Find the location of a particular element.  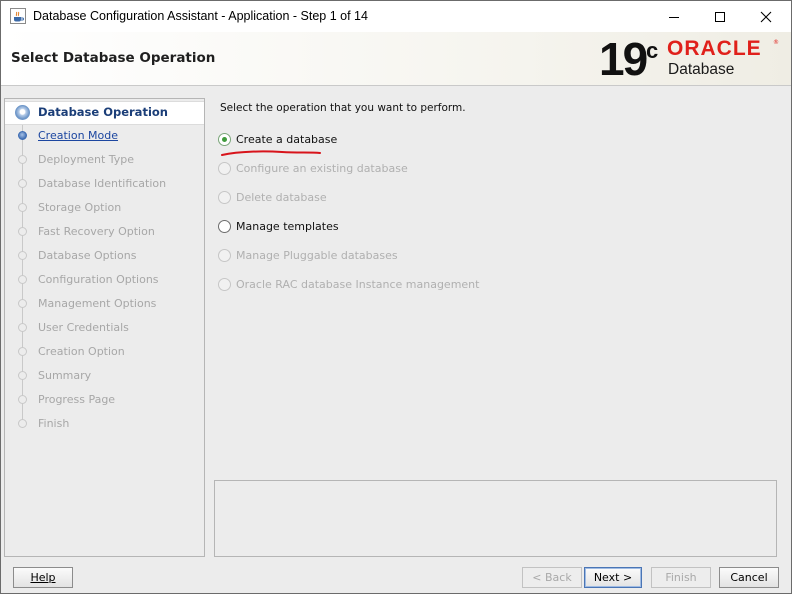

nav-step-label: Database Operation is located at coordinates (103, 112).